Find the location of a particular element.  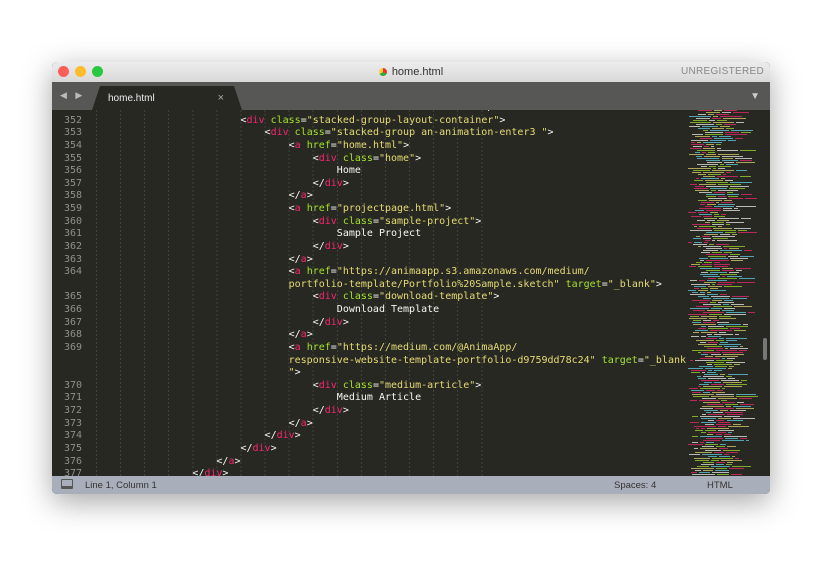

tab-home-html: home.html × is located at coordinates (167, 98).